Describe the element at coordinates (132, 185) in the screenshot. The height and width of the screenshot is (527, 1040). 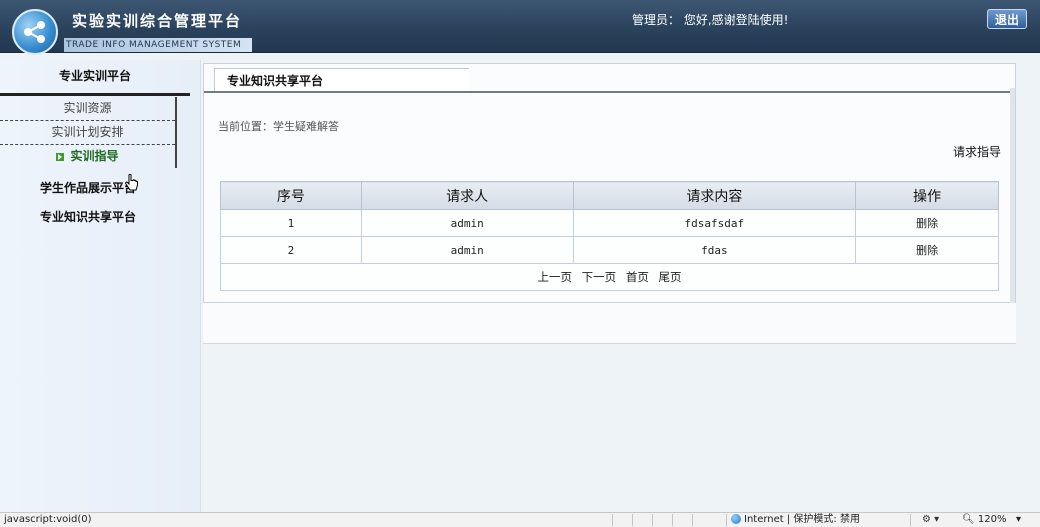
I see `hand-cursor-icon` at that location.